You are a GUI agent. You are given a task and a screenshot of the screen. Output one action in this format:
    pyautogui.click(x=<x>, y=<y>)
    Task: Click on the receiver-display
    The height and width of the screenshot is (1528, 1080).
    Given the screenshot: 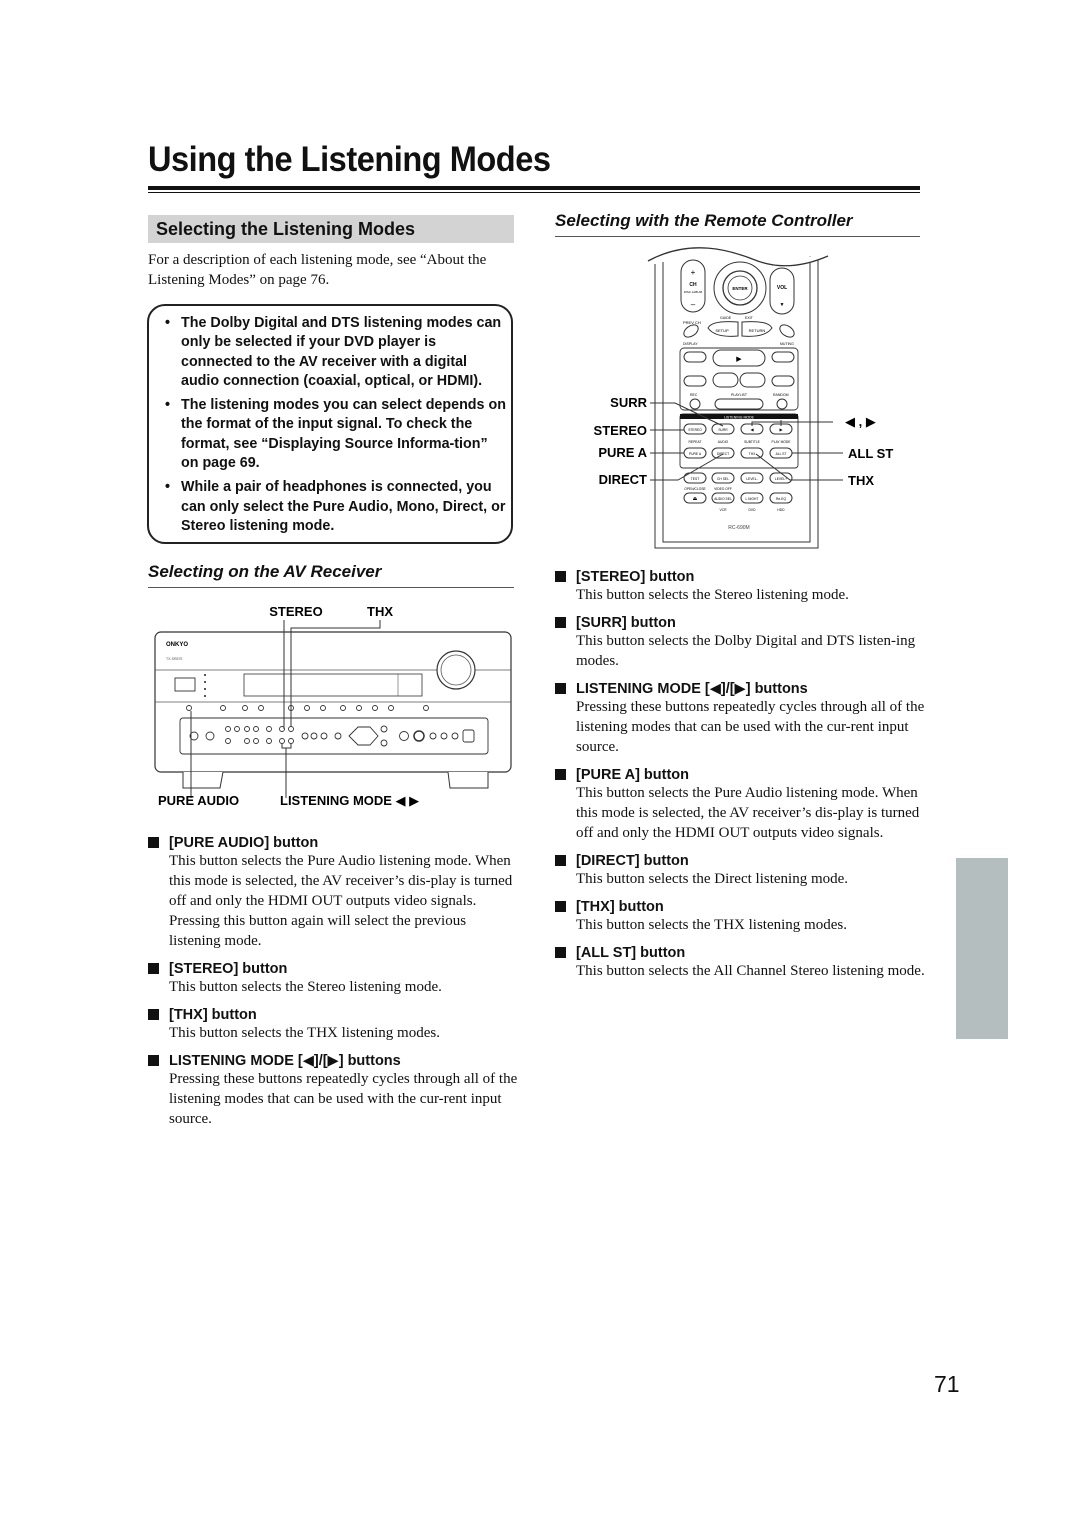 What is the action you would take?
    pyautogui.click(x=333, y=685)
    